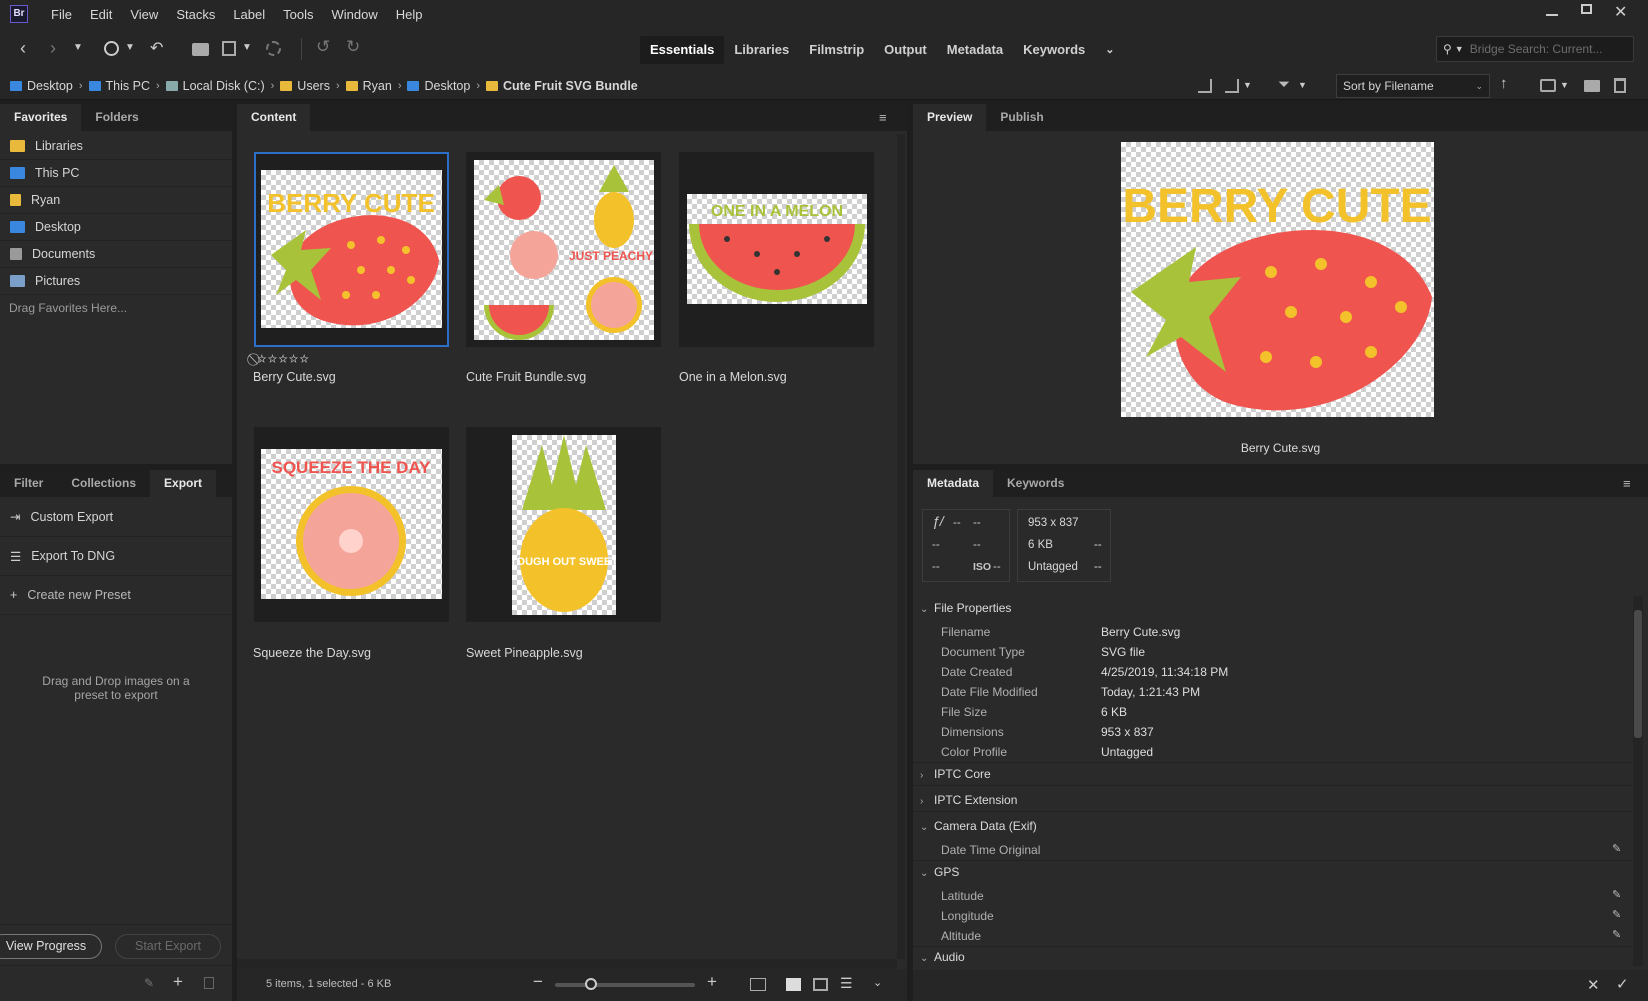 The image size is (1648, 1001). Describe the element at coordinates (570, 86) in the screenshot. I see `breadcrumb-current: Cute Fruit SVG Bundle` at that location.